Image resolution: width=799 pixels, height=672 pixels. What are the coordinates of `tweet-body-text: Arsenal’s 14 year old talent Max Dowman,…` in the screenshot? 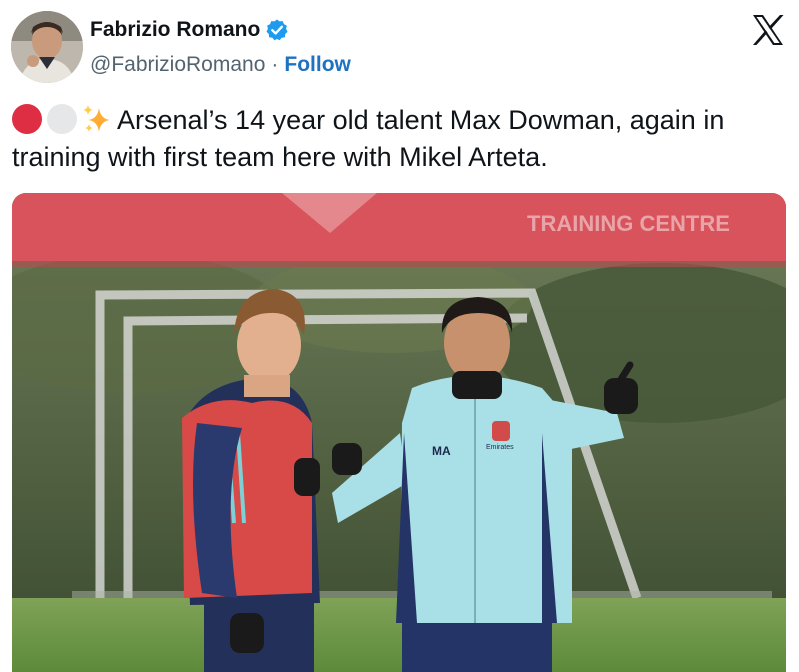 It's located at (368, 138).